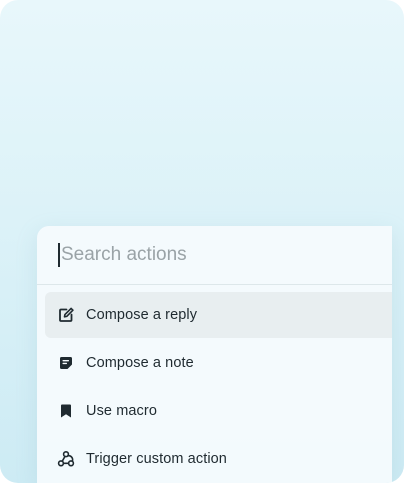  What do you see at coordinates (66, 315) in the screenshot?
I see `compose-reply-icon` at bounding box center [66, 315].